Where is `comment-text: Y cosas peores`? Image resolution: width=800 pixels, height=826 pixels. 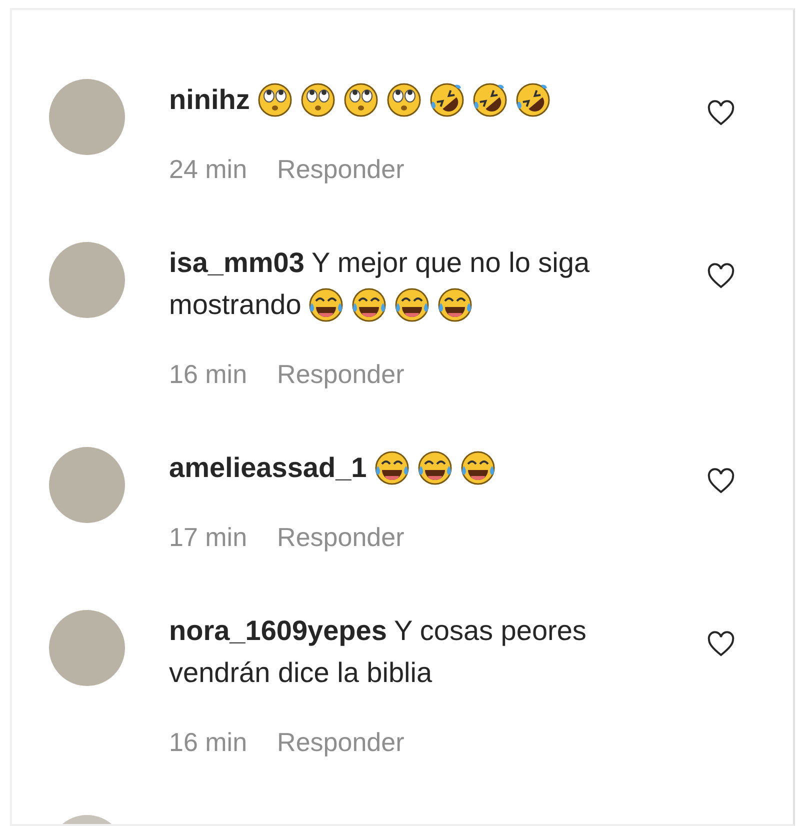
comment-text: Y cosas peores is located at coordinates (490, 631).